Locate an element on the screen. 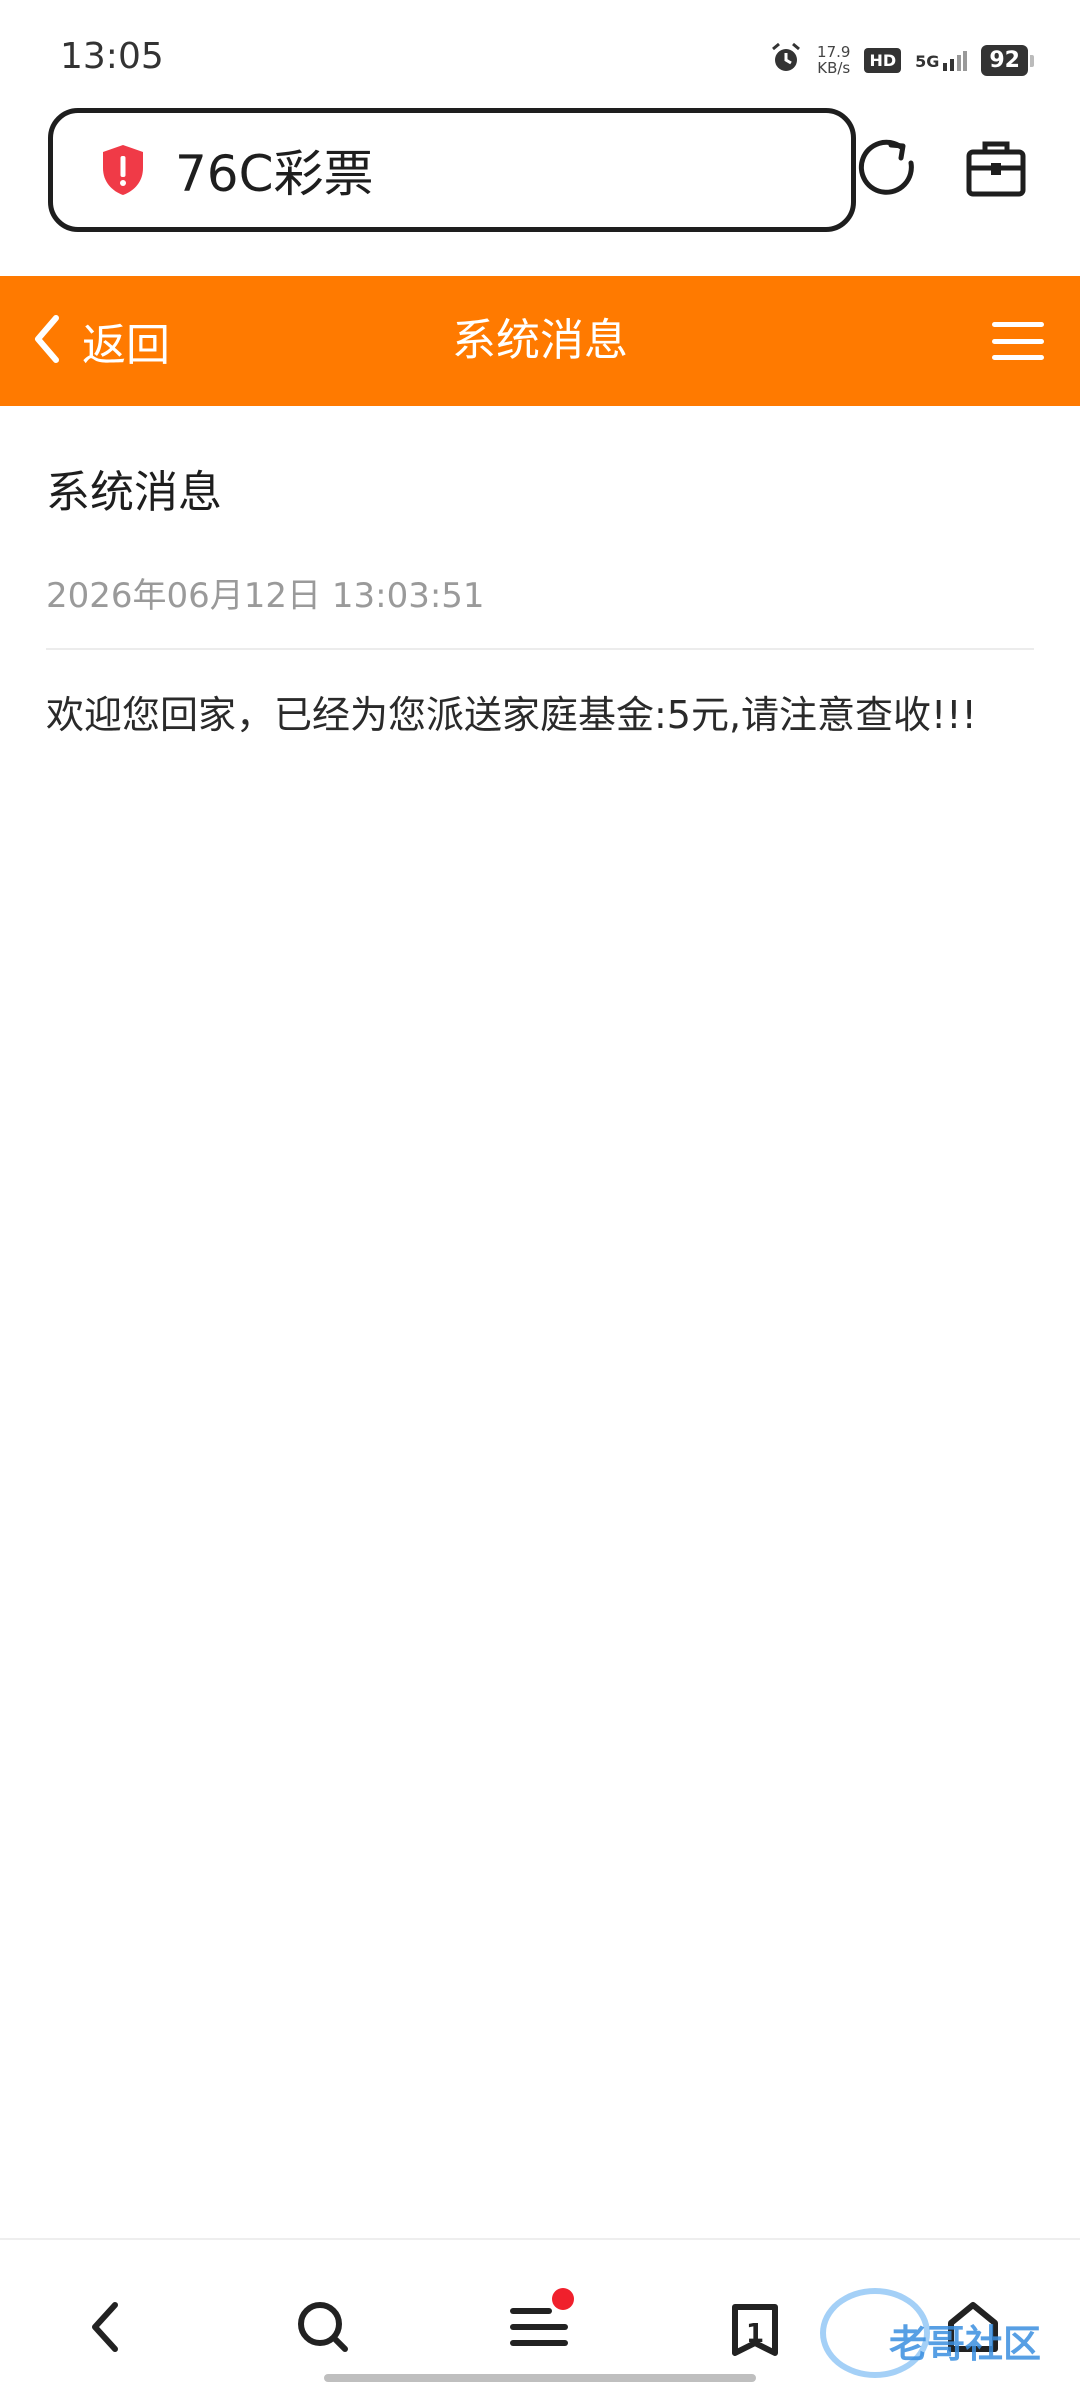  refresh-button is located at coordinates (888, 170).